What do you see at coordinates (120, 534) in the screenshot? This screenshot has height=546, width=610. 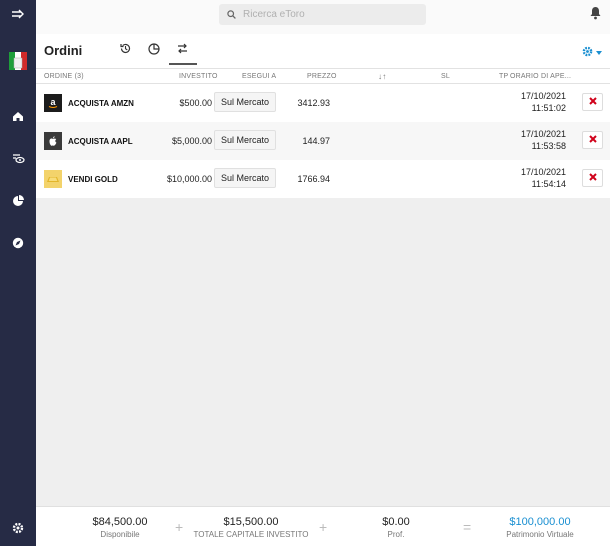 I see `available-label: Disponibile` at bounding box center [120, 534].